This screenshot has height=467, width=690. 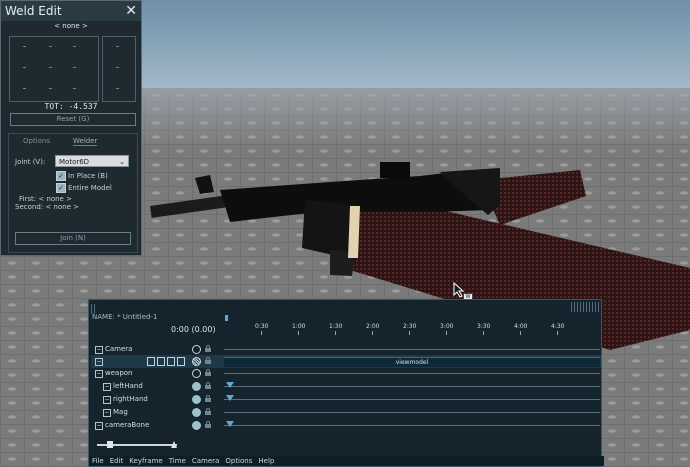 I want to click on total-offset-readout: TOT: -4.537, so click(x=71, y=106).